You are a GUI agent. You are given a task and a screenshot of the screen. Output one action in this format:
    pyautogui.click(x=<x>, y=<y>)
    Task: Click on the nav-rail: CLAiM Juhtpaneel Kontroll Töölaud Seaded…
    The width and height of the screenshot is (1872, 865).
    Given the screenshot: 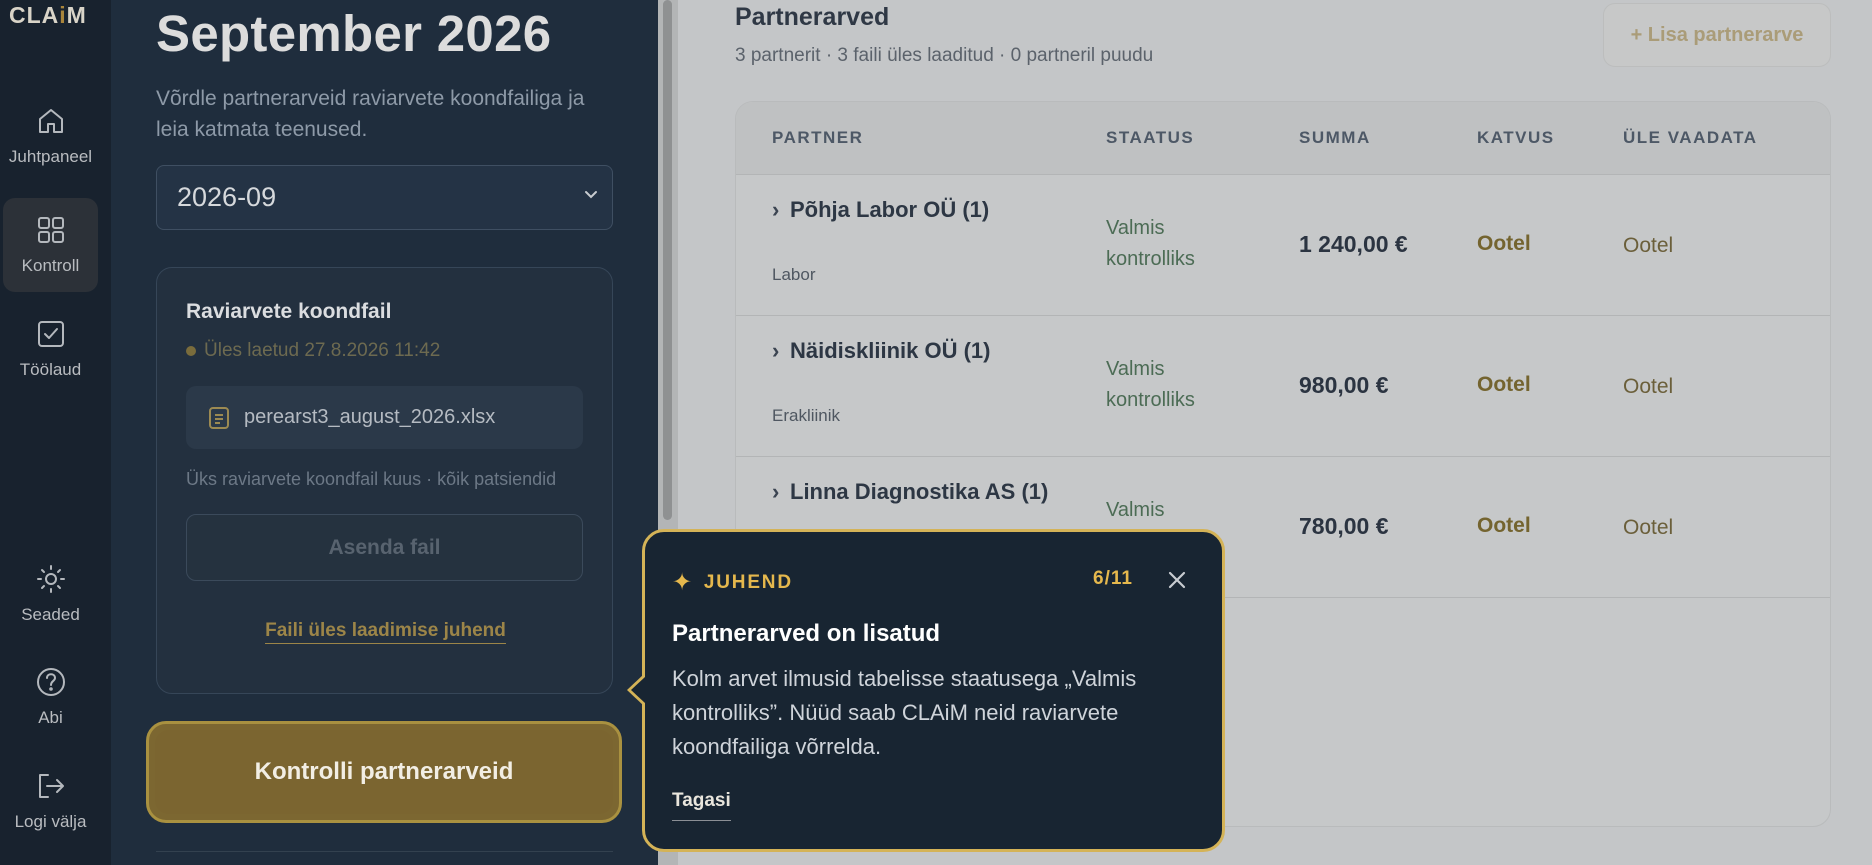 What is the action you would take?
    pyautogui.click(x=55, y=432)
    